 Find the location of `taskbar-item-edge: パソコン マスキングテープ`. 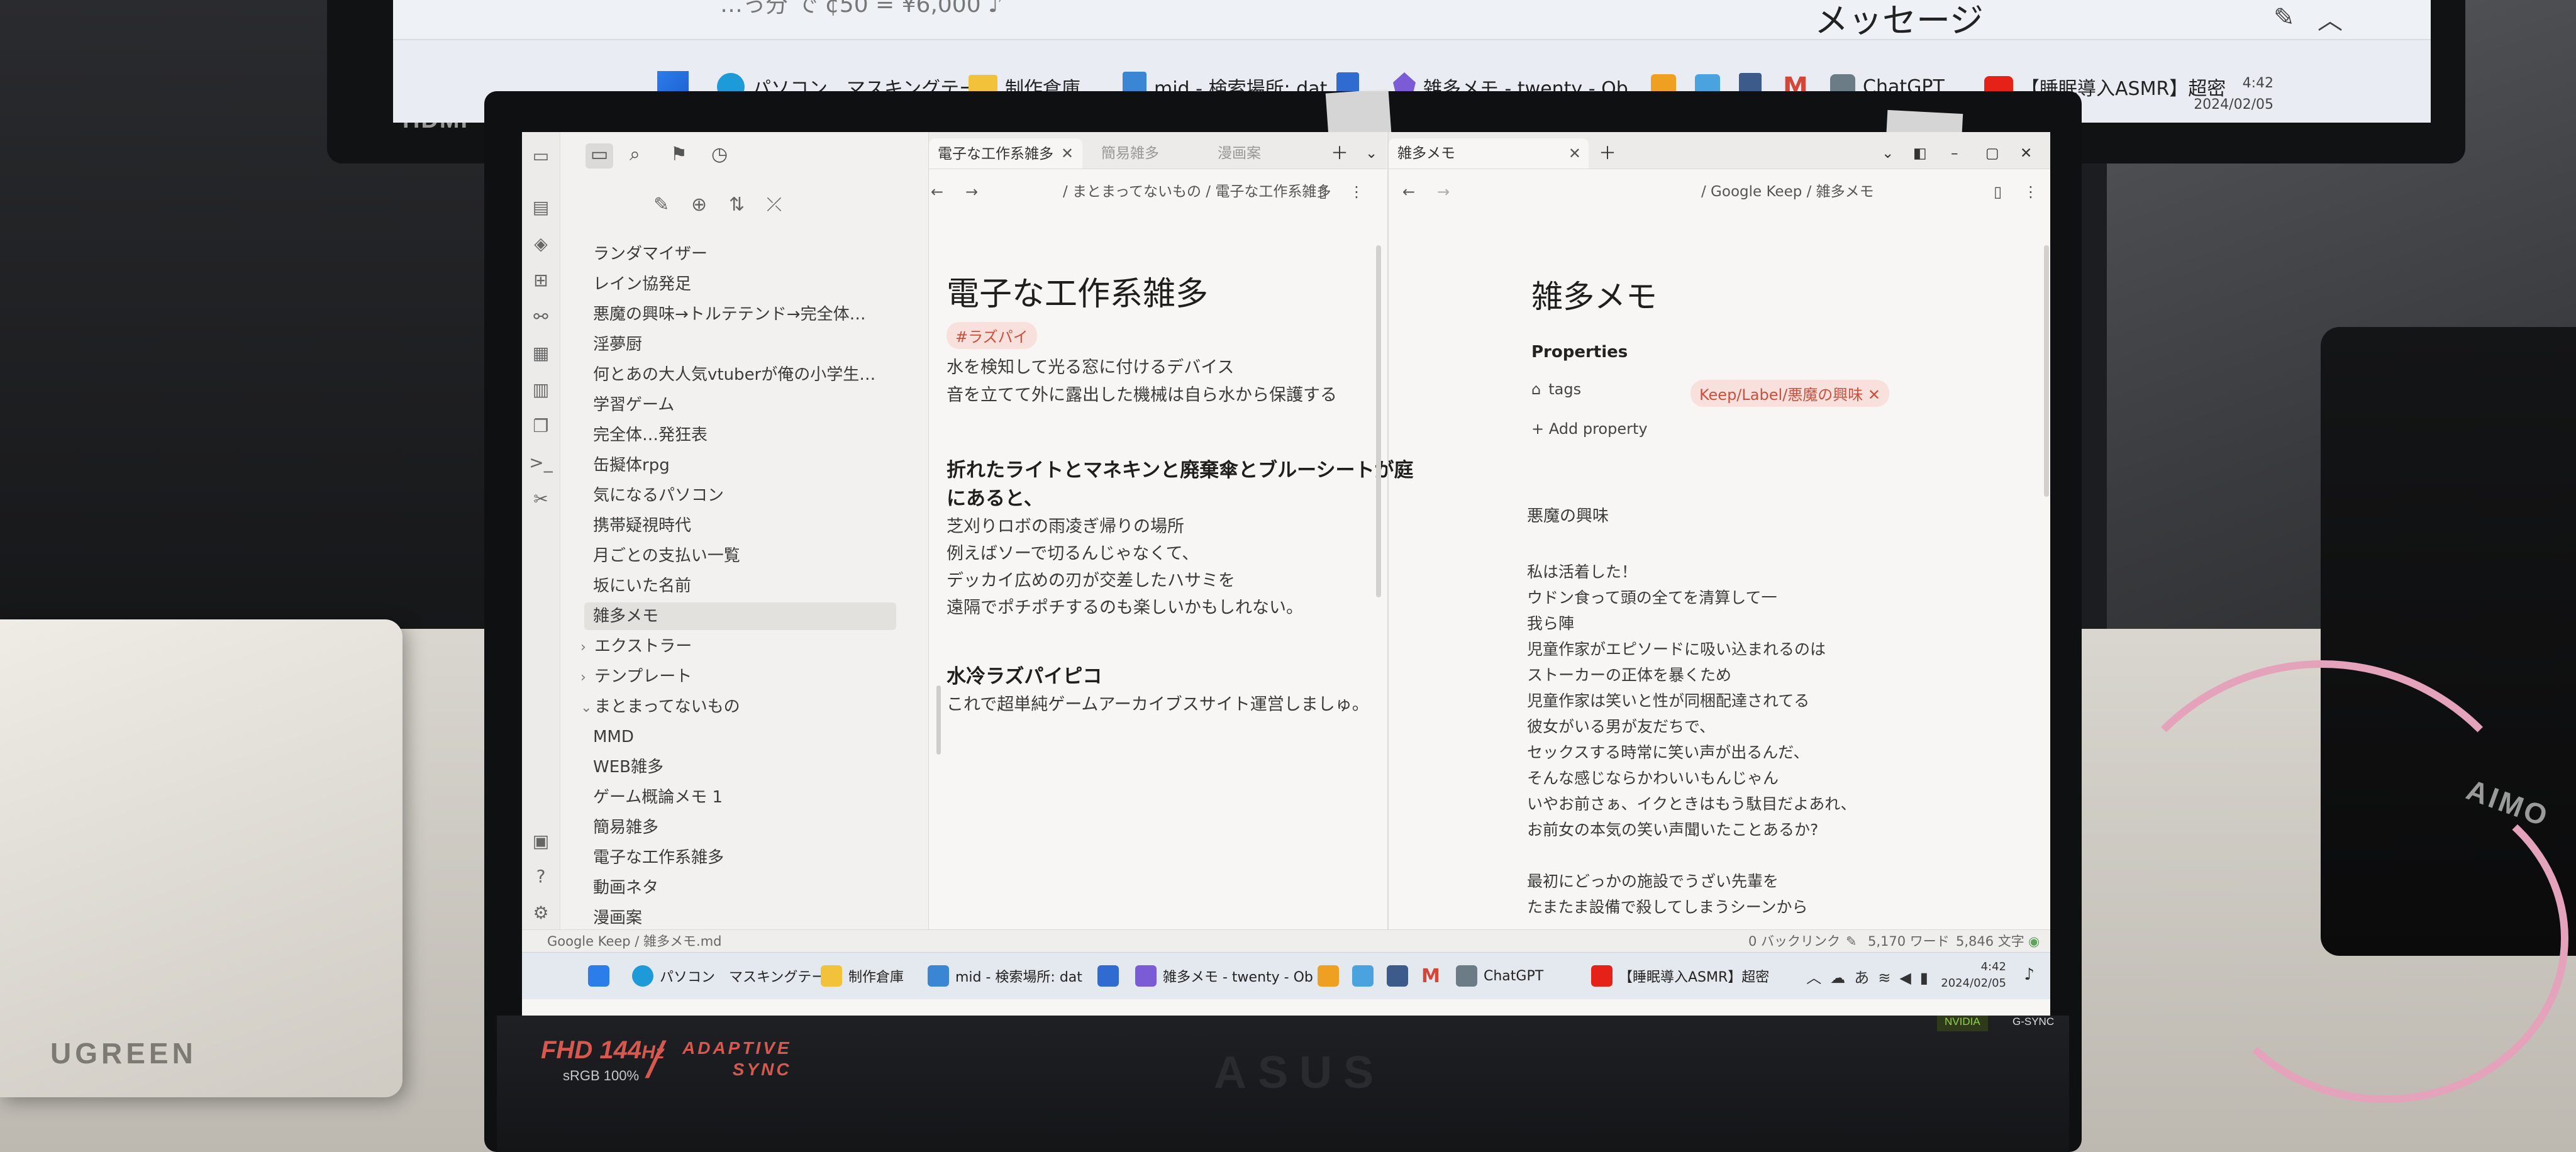

taskbar-item-edge: パソコン マスキングテープ is located at coordinates (735, 975).